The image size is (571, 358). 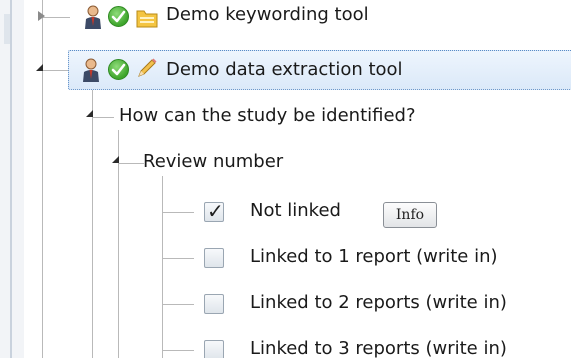 What do you see at coordinates (378, 303) in the screenshot?
I see `option-label: Linked to 2 reports (write in)` at bounding box center [378, 303].